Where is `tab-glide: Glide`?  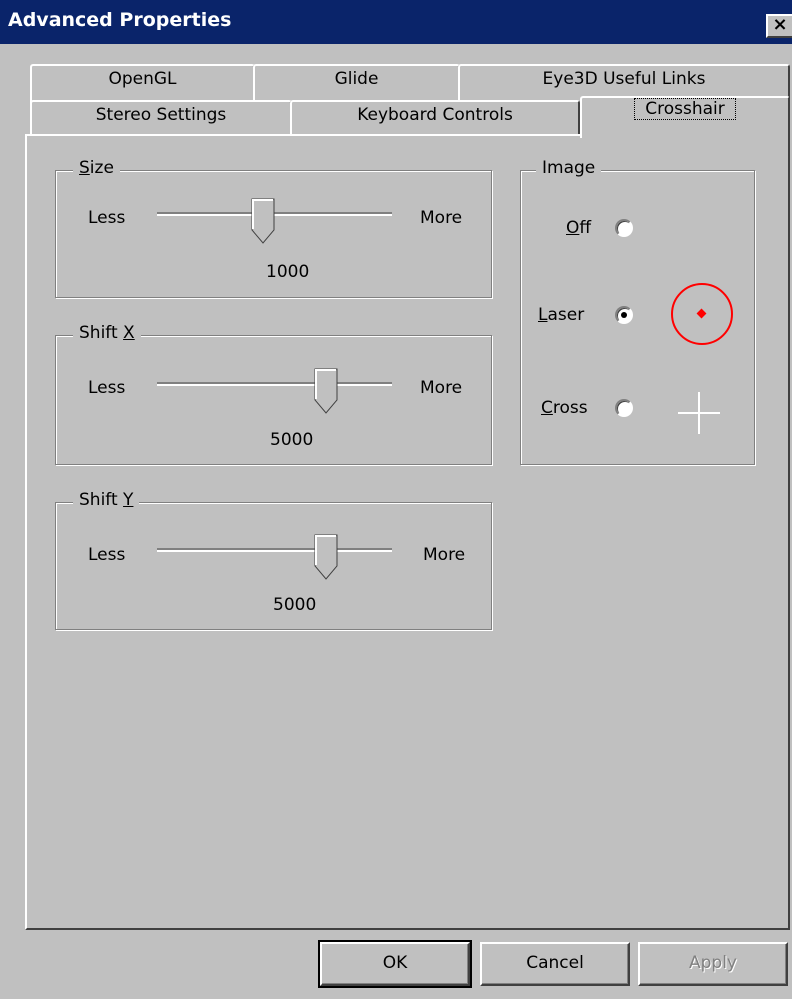 tab-glide: Glide is located at coordinates (356, 84).